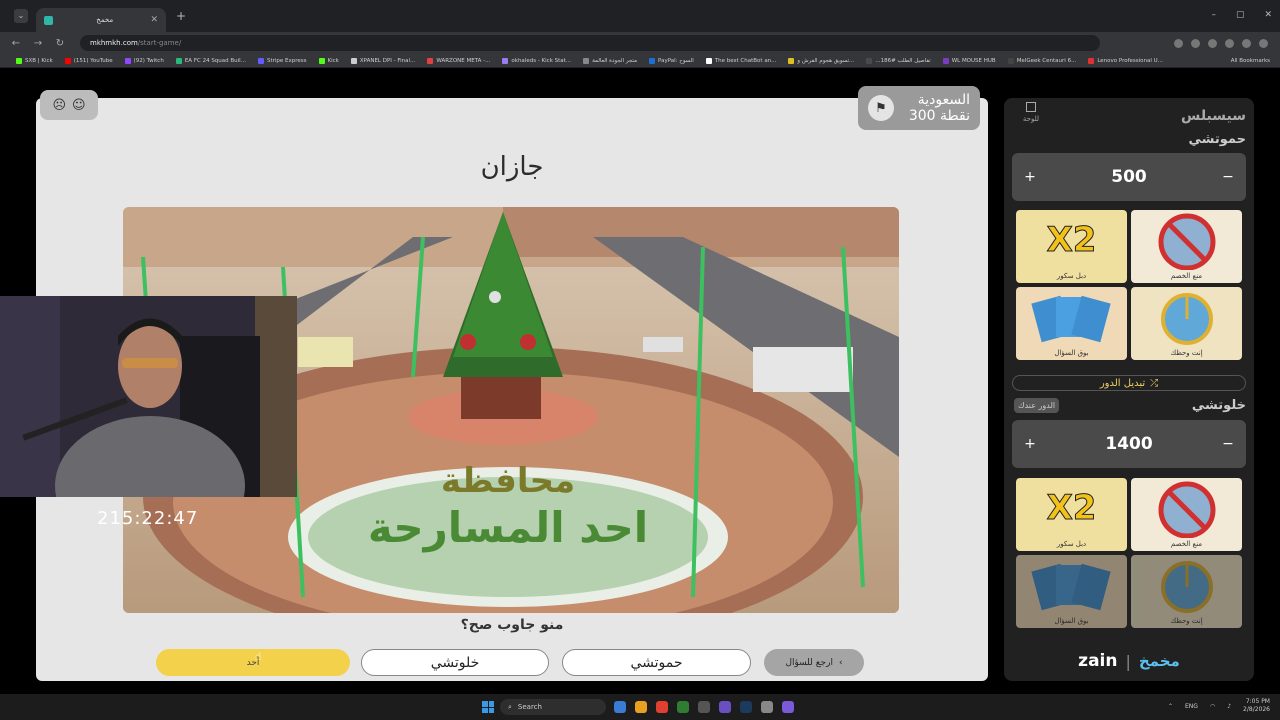 The width and height of the screenshot is (1280, 720). I want to click on team-name: السعودية, so click(943, 100).